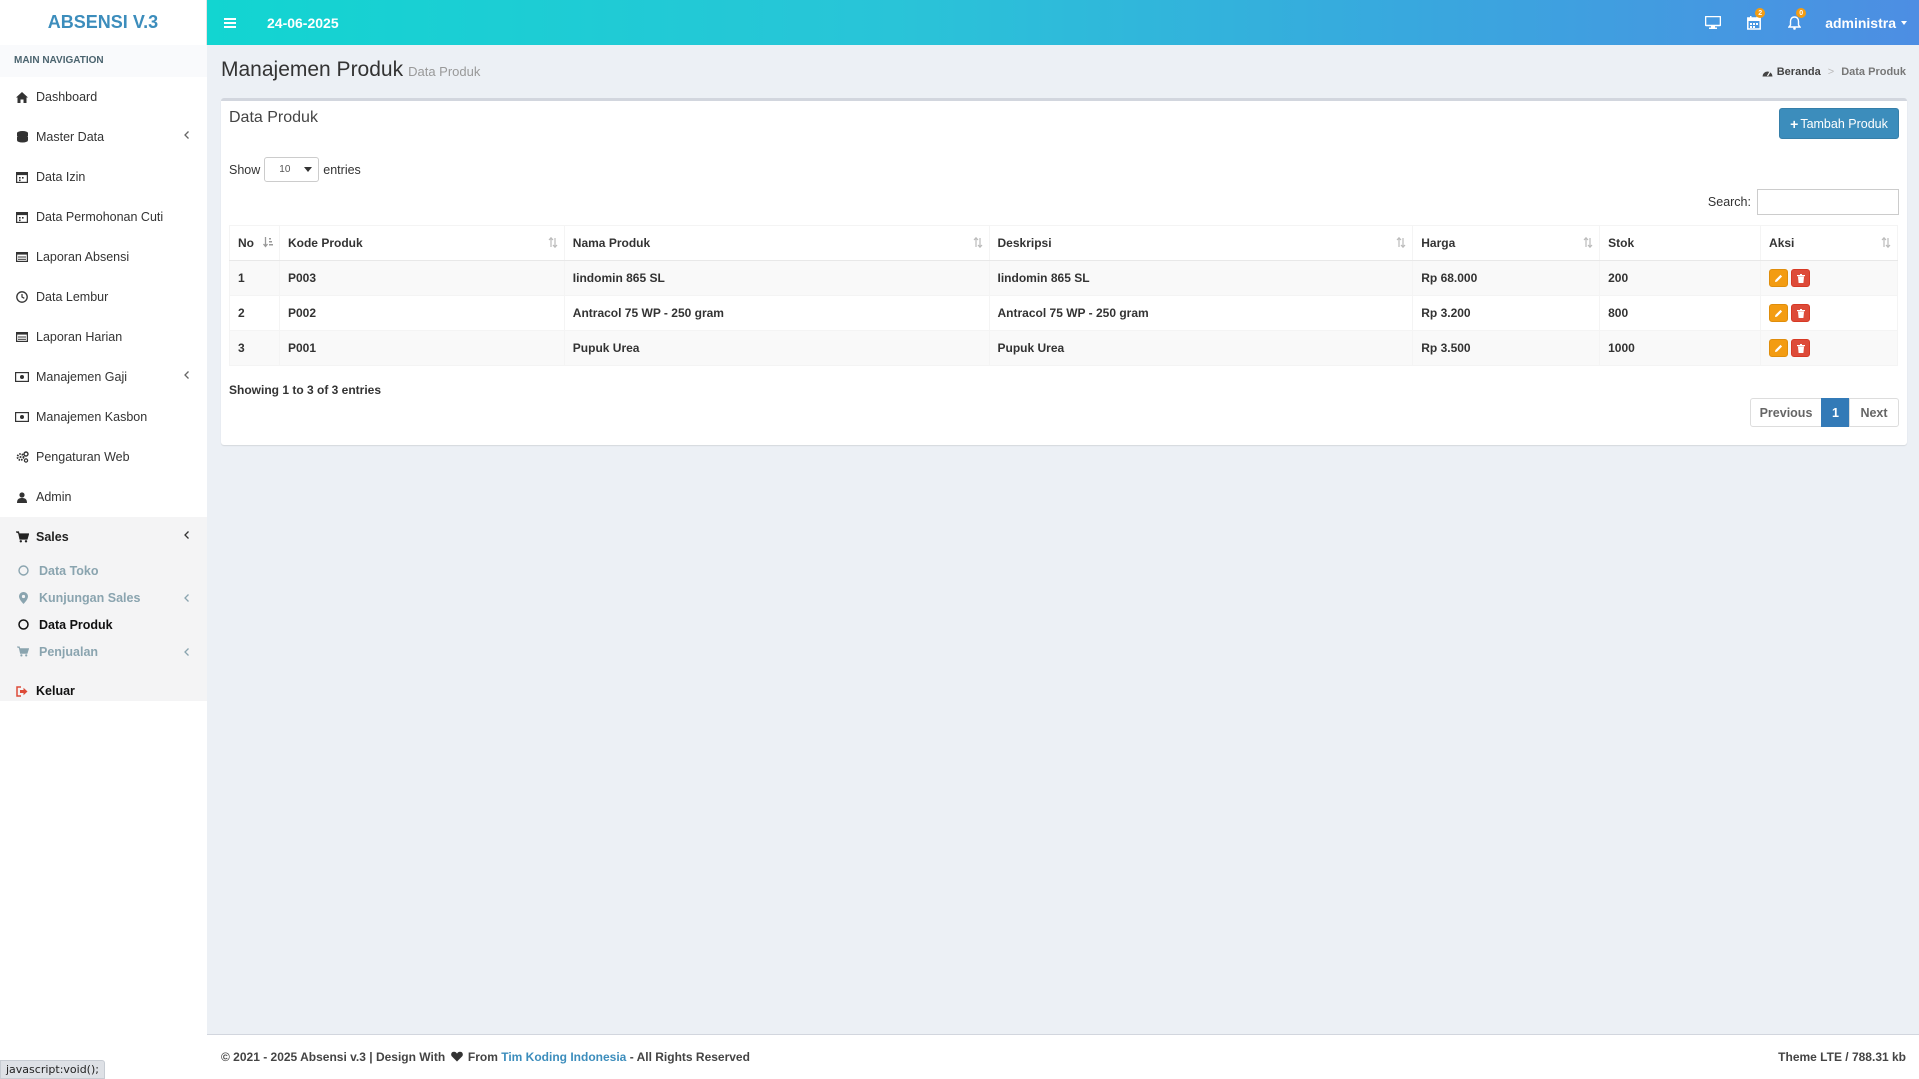  I want to click on sidebar-subitem-data-toko: Data Toko, so click(103, 570).